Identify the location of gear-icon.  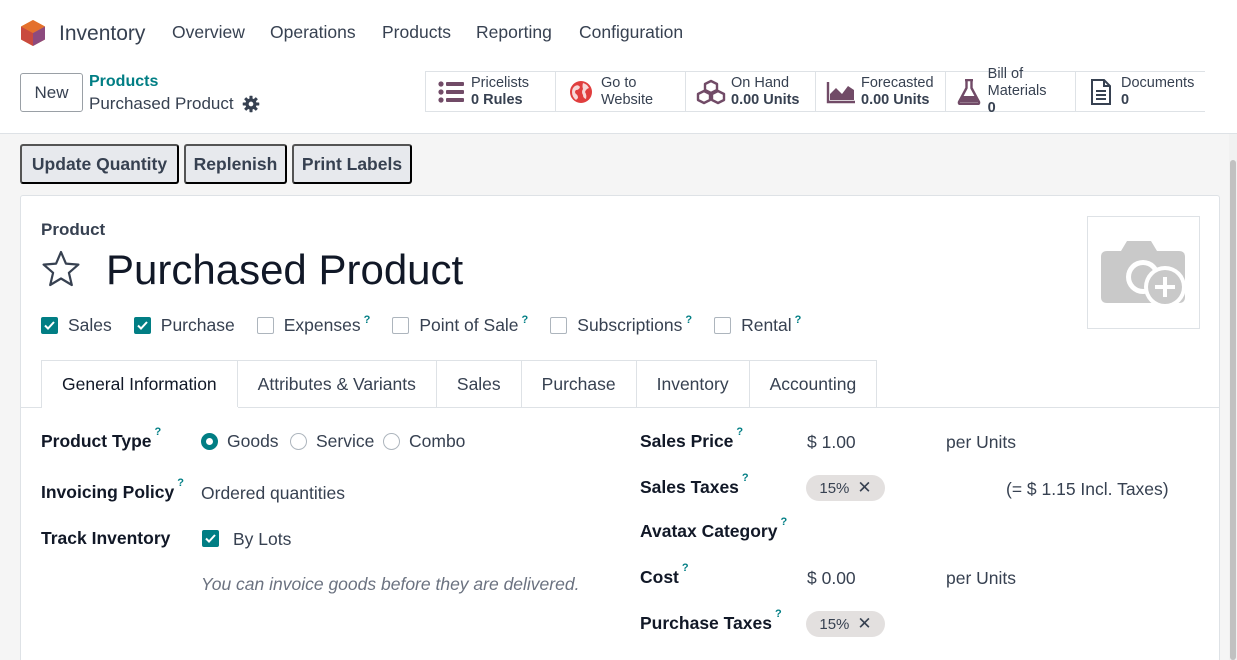
(251, 104).